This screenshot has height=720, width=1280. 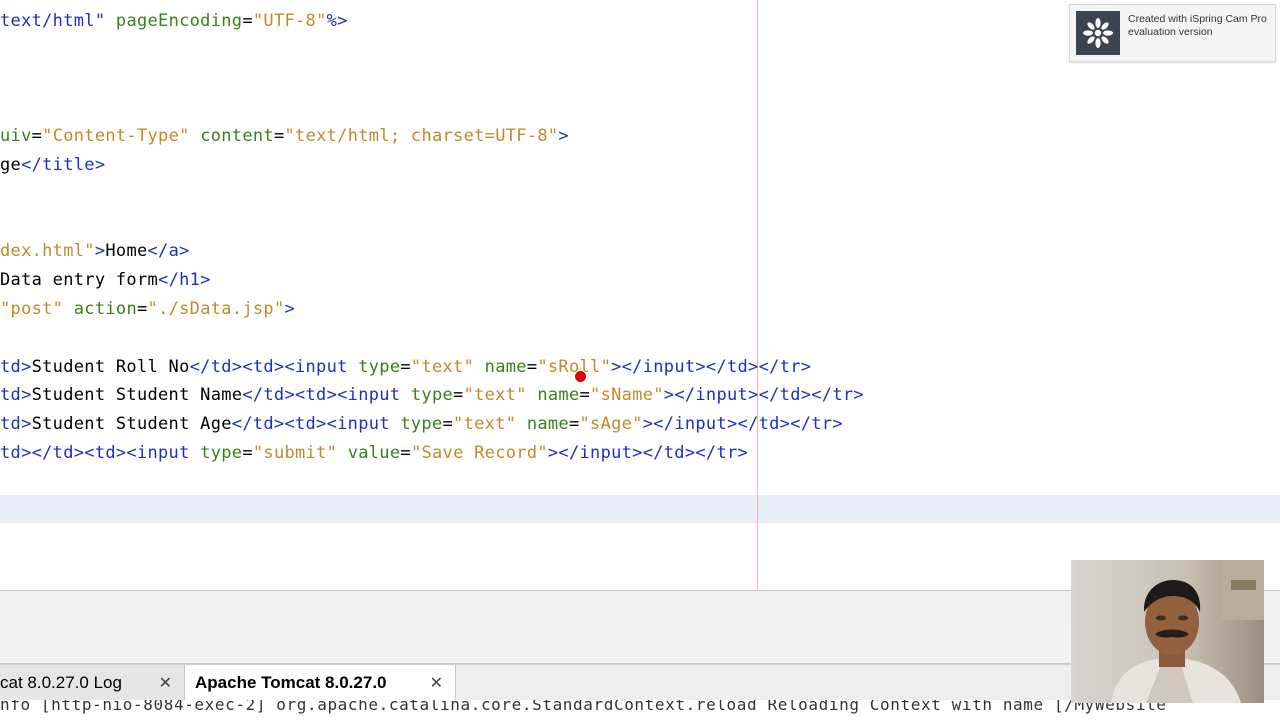 I want to click on webcam-overlay, so click(x=1167, y=631).